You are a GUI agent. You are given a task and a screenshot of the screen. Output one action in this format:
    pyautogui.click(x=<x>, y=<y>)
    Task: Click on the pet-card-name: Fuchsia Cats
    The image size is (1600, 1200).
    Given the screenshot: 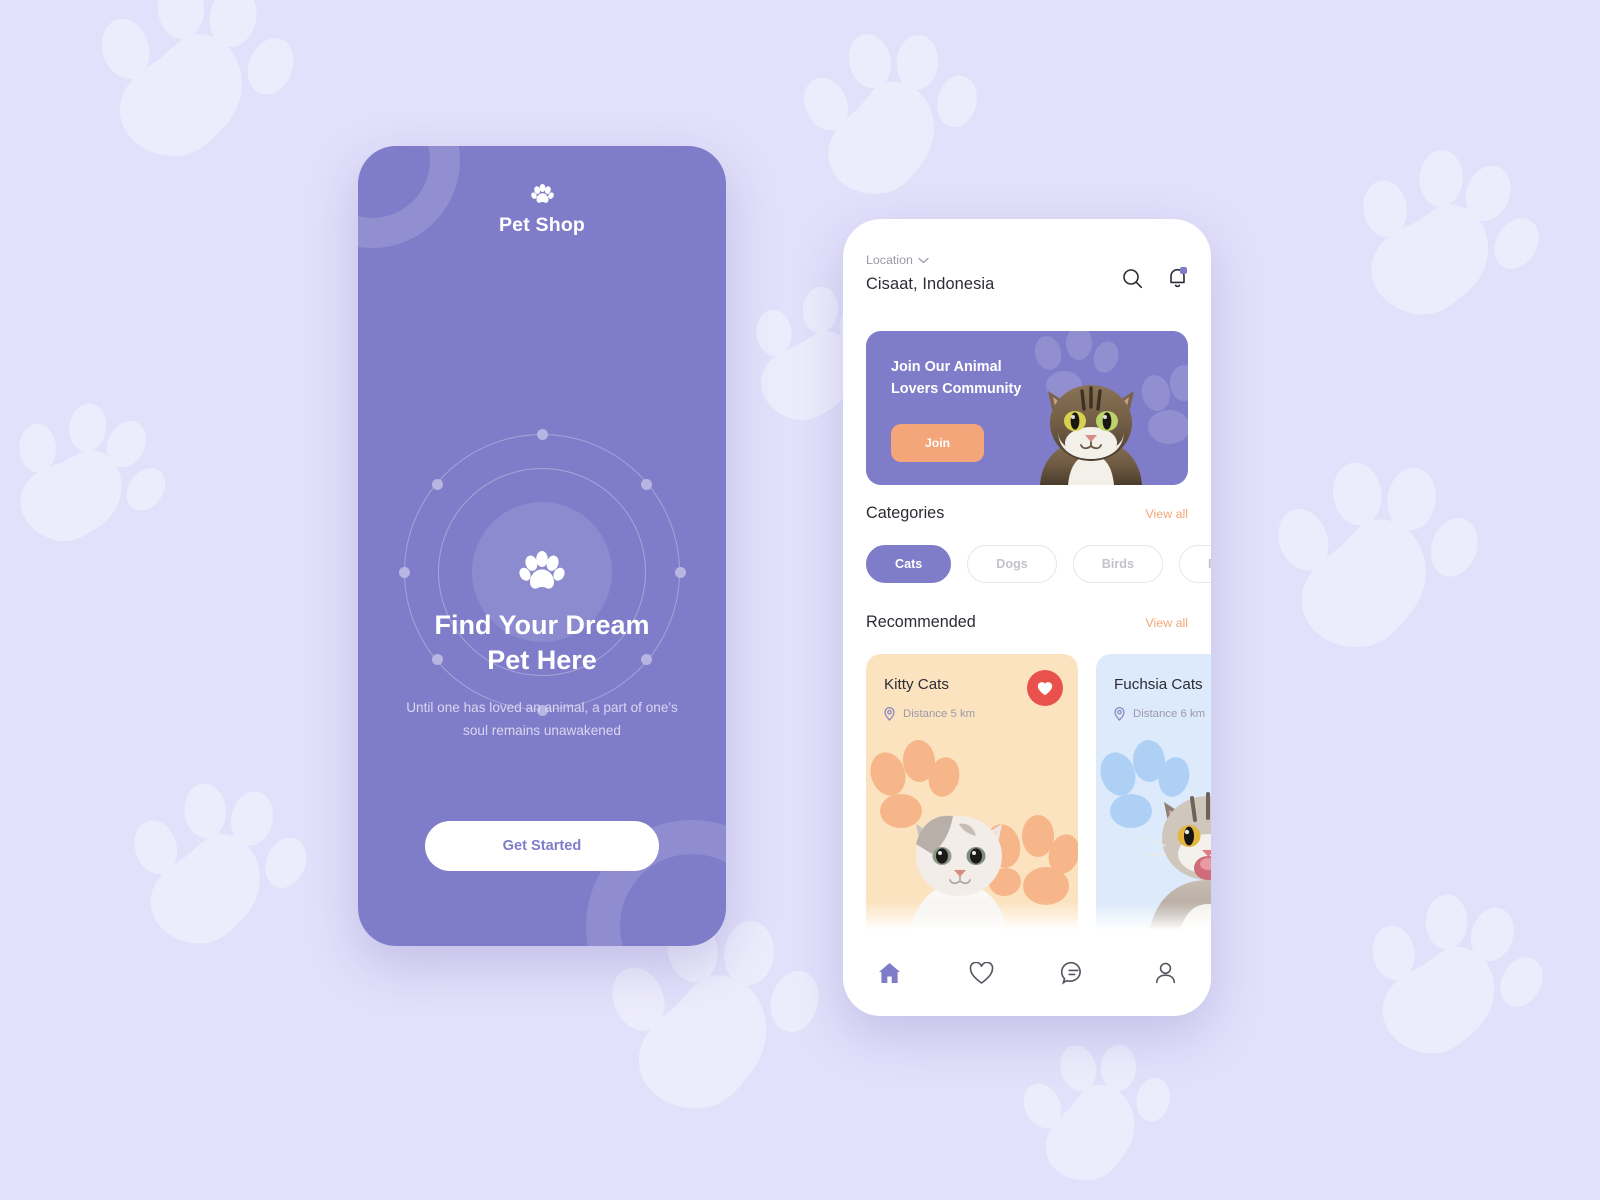 What is the action you would take?
    pyautogui.click(x=1158, y=684)
    